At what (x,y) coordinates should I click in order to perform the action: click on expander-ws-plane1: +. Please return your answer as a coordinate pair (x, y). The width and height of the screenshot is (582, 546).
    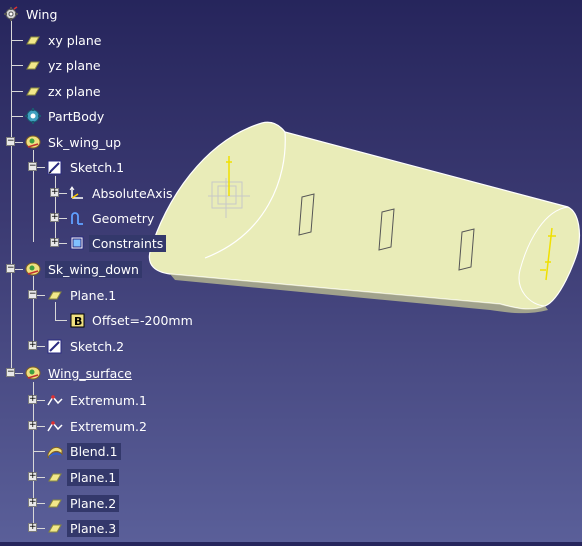
    Looking at the image, I should click on (32, 476).